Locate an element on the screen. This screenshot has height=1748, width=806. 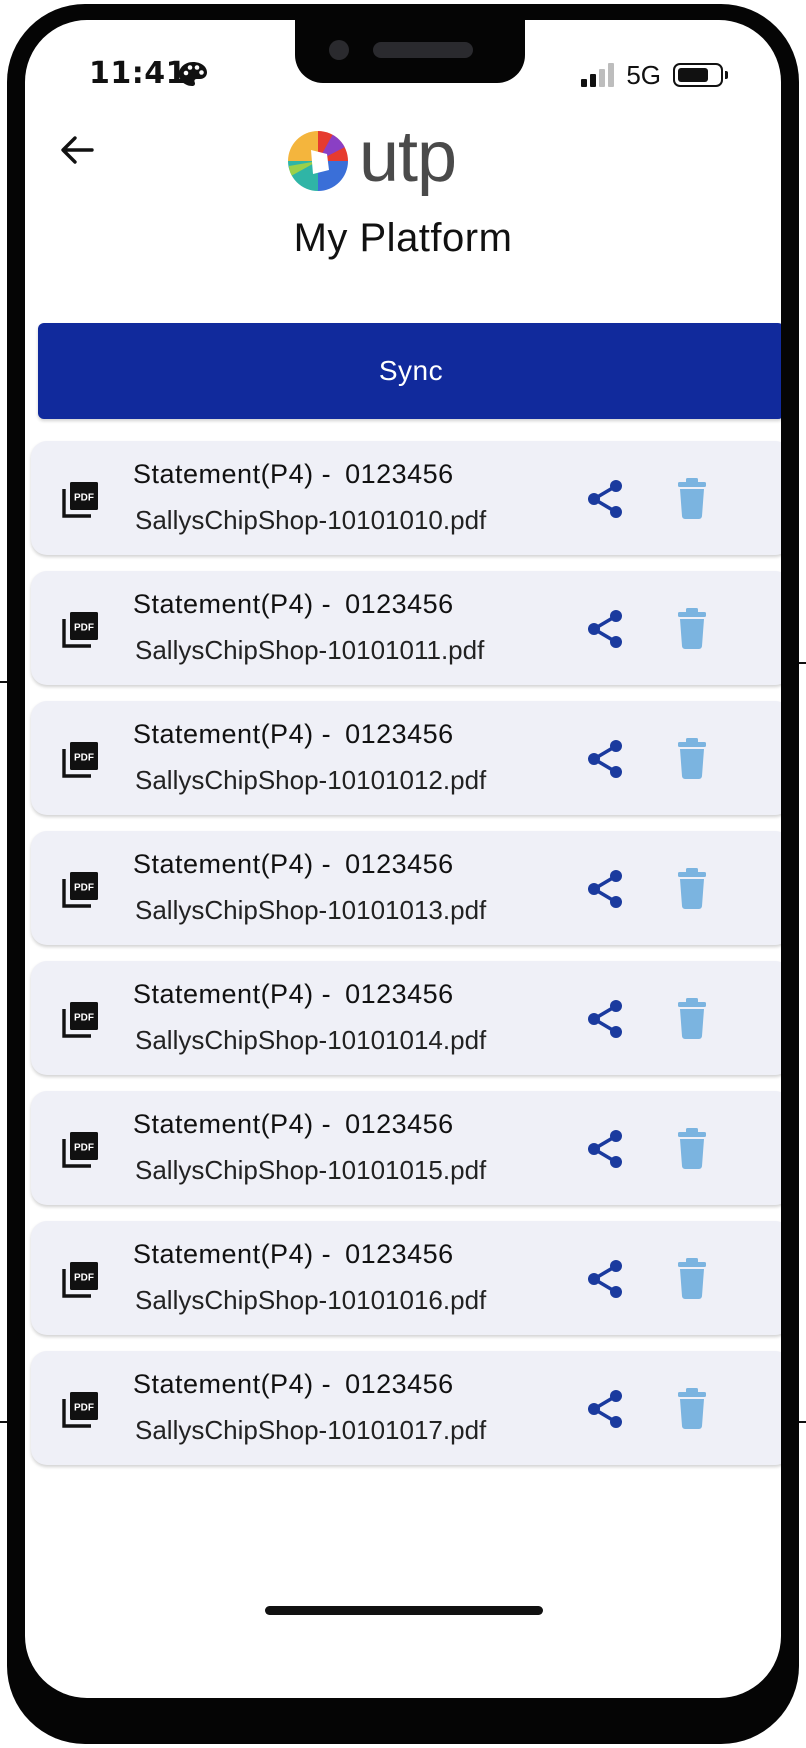
file-name: SallysChipShop-10101010.pdf is located at coordinates (311, 520).